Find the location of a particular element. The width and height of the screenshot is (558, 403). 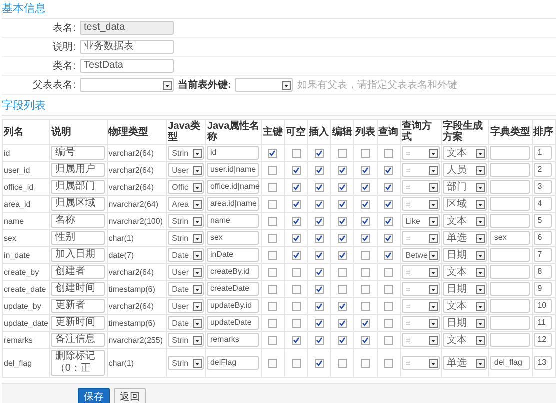

input-field: 名称 is located at coordinates (78, 221).